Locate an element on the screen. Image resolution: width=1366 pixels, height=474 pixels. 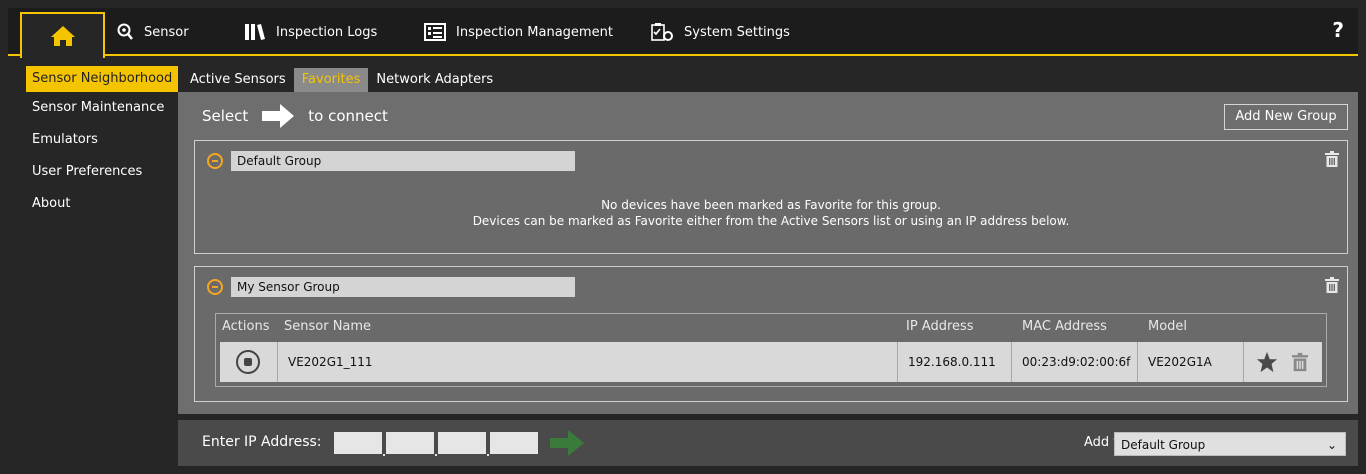
nav-system-settings: System Settings is located at coordinates (720, 32).